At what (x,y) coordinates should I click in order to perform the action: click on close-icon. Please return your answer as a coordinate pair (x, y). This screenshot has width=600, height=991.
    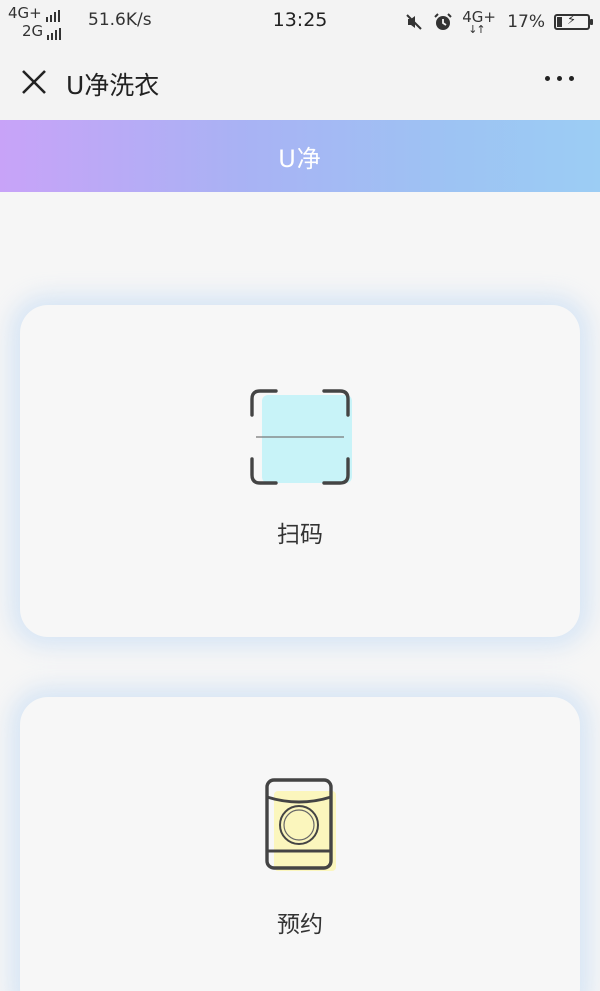
    Looking at the image, I should click on (34, 82).